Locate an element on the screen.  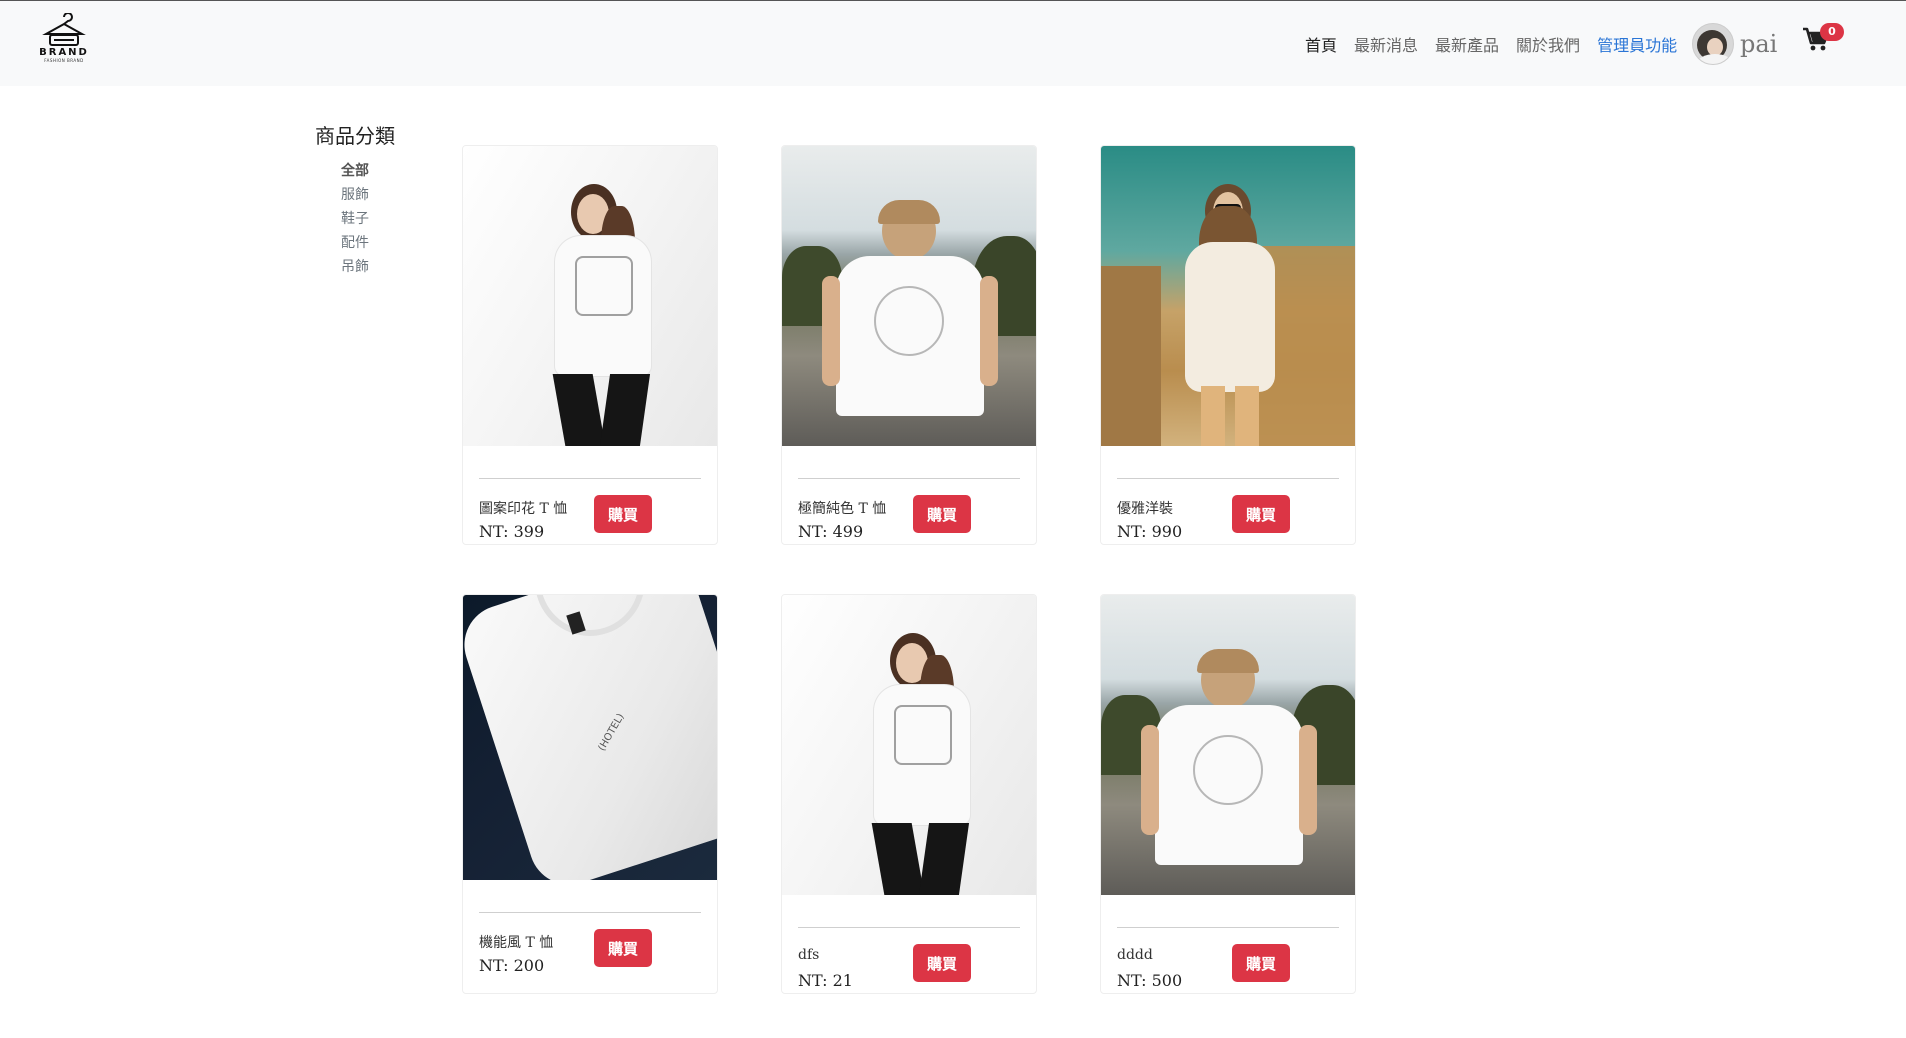
category-all: 全部 is located at coordinates (370, 171).